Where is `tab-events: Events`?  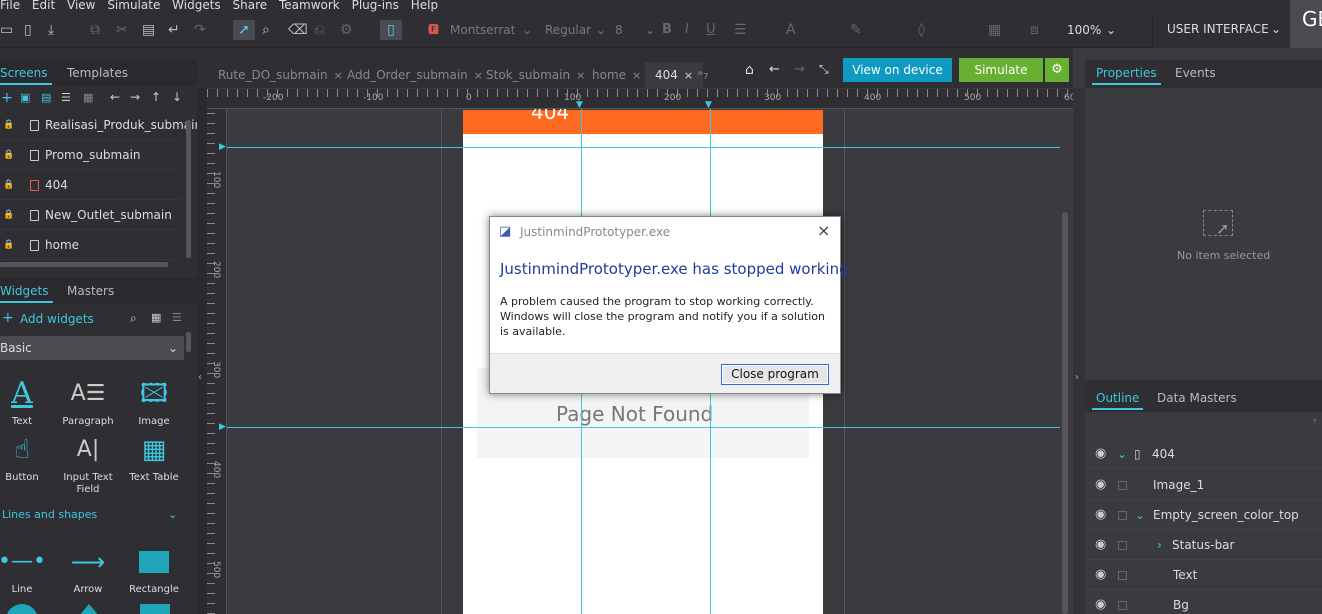
tab-events: Events is located at coordinates (1195, 73).